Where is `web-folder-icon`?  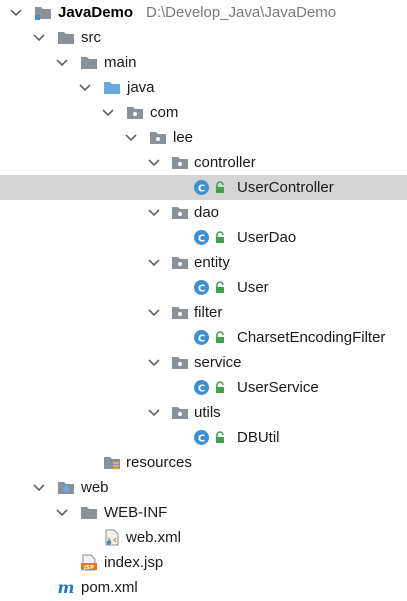
web-folder-icon is located at coordinates (66, 487).